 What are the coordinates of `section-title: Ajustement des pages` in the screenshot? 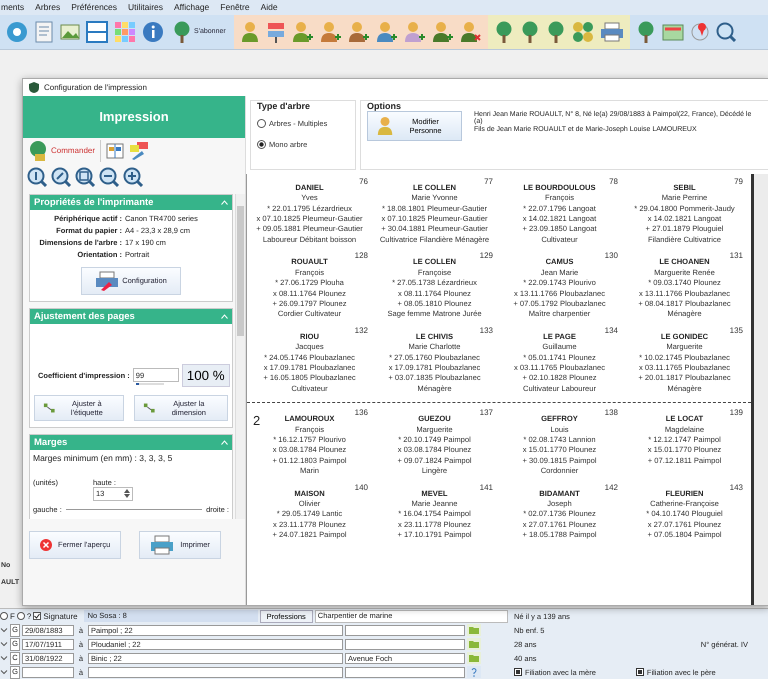 It's located at (84, 316).